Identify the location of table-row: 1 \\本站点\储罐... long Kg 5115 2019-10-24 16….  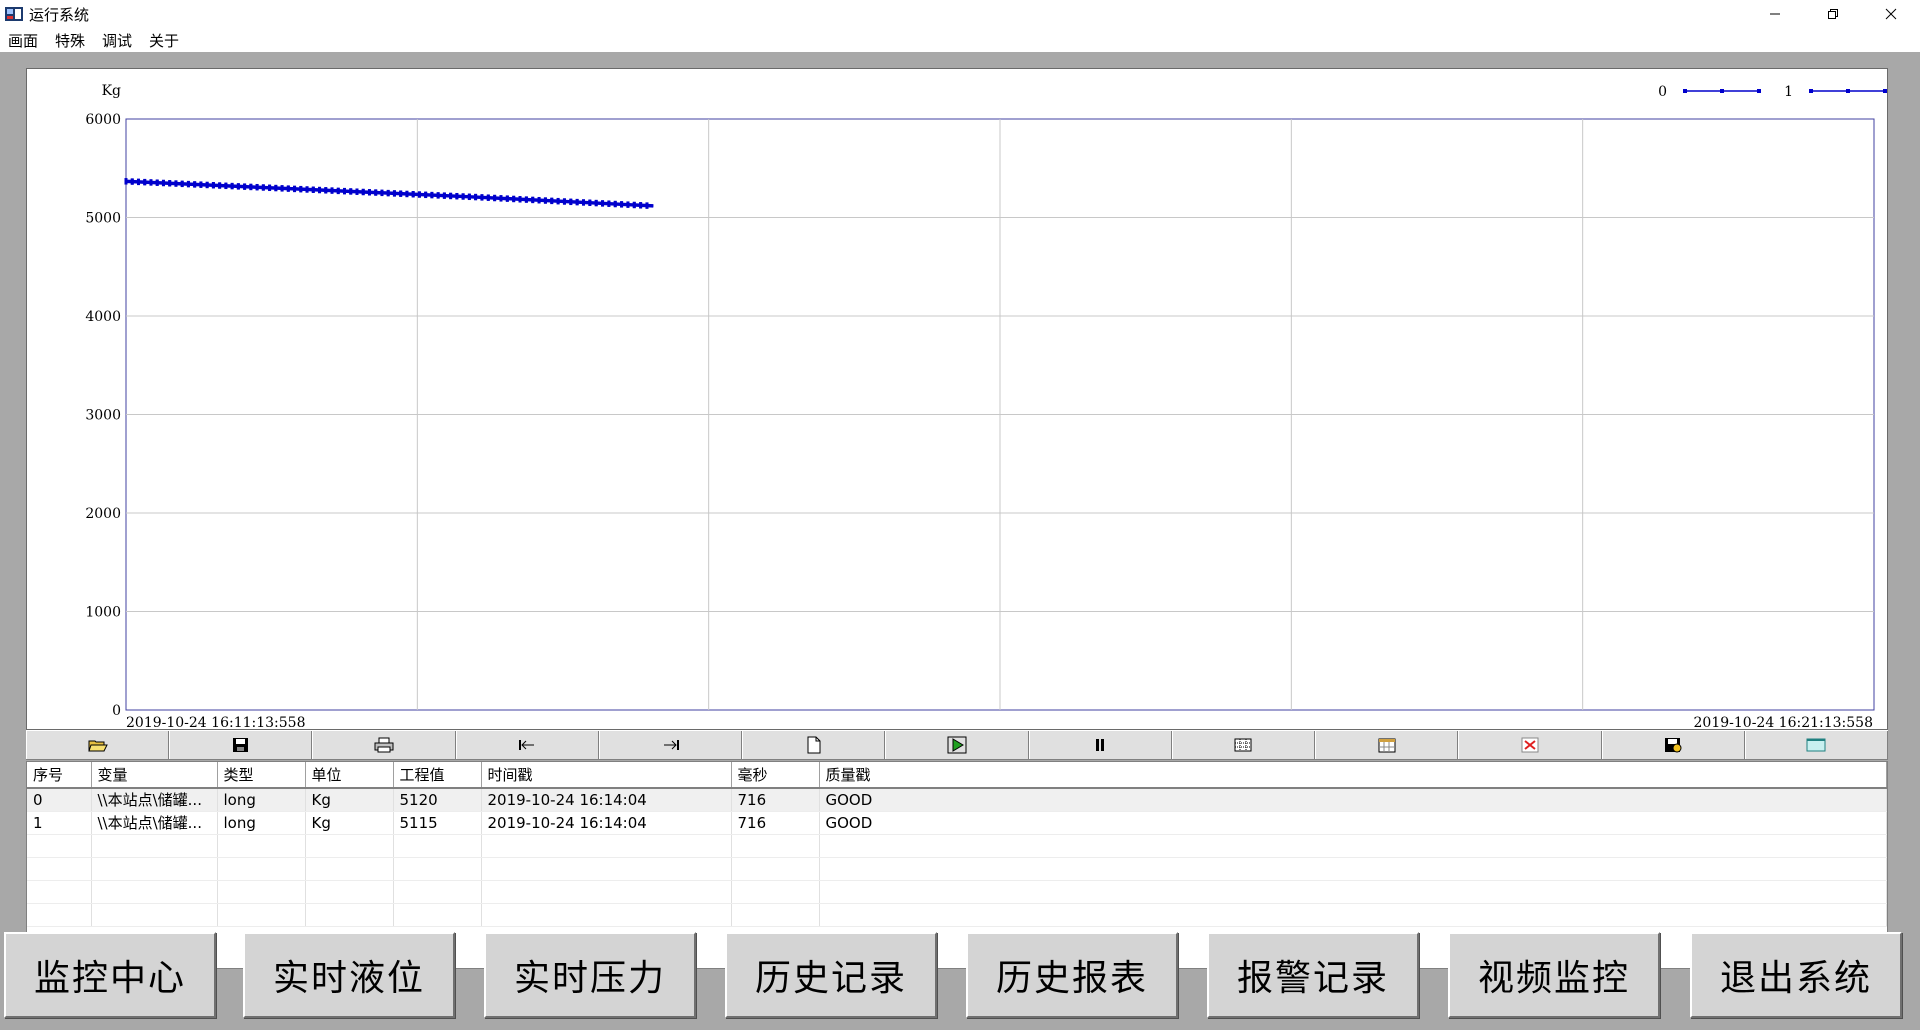
(957, 823).